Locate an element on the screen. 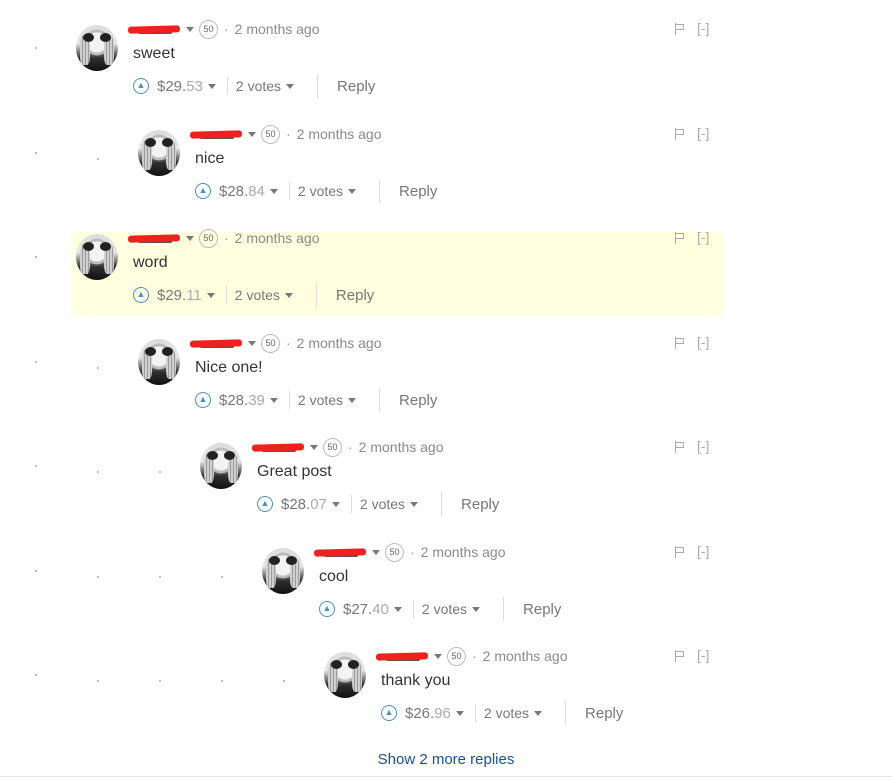  payout-amount: $28.39 is located at coordinates (242, 400).